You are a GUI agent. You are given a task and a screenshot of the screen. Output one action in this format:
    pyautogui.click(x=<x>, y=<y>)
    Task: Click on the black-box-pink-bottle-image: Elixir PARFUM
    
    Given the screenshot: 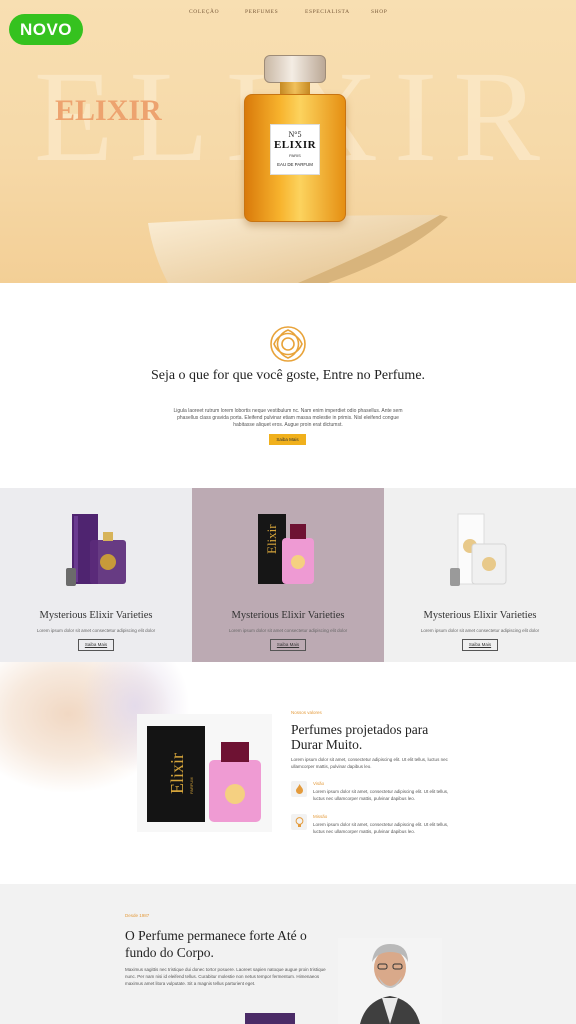 What is the action you would take?
    pyautogui.click(x=204, y=774)
    